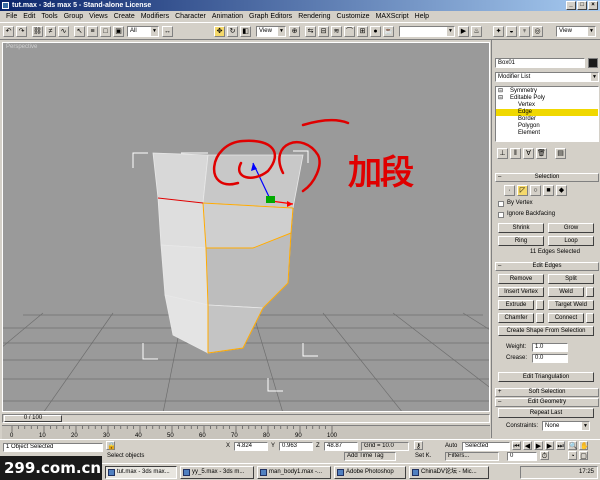 This screenshot has width=600, height=480. Describe the element at coordinates (571, 5) in the screenshot. I see `minimize-button: _` at that location.